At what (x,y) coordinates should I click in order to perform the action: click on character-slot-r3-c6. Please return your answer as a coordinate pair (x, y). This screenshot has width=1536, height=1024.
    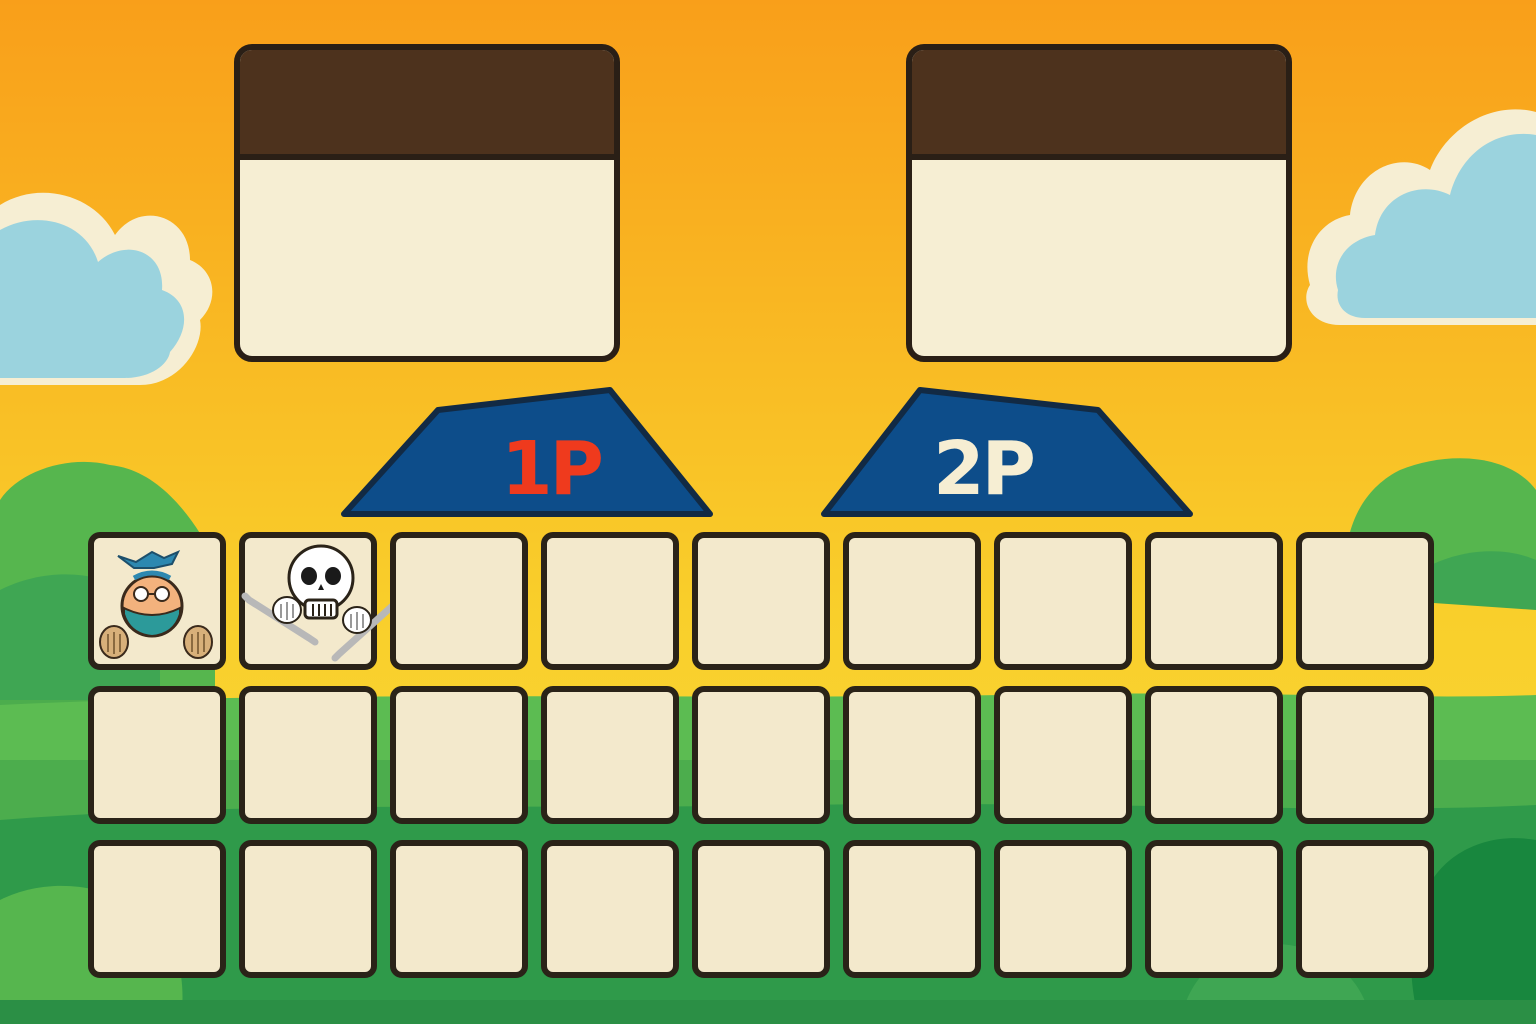
    Looking at the image, I should click on (912, 909).